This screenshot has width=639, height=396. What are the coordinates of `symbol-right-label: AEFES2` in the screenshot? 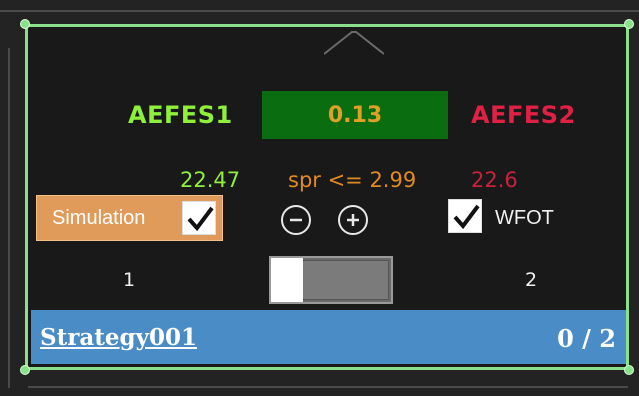 It's located at (523, 115).